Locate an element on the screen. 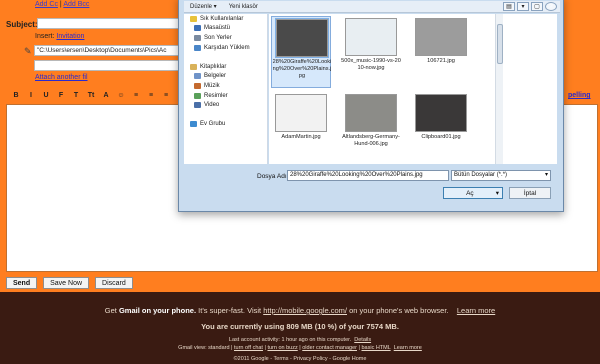 The image size is (600, 364). cancel-button: İptal is located at coordinates (530, 193).